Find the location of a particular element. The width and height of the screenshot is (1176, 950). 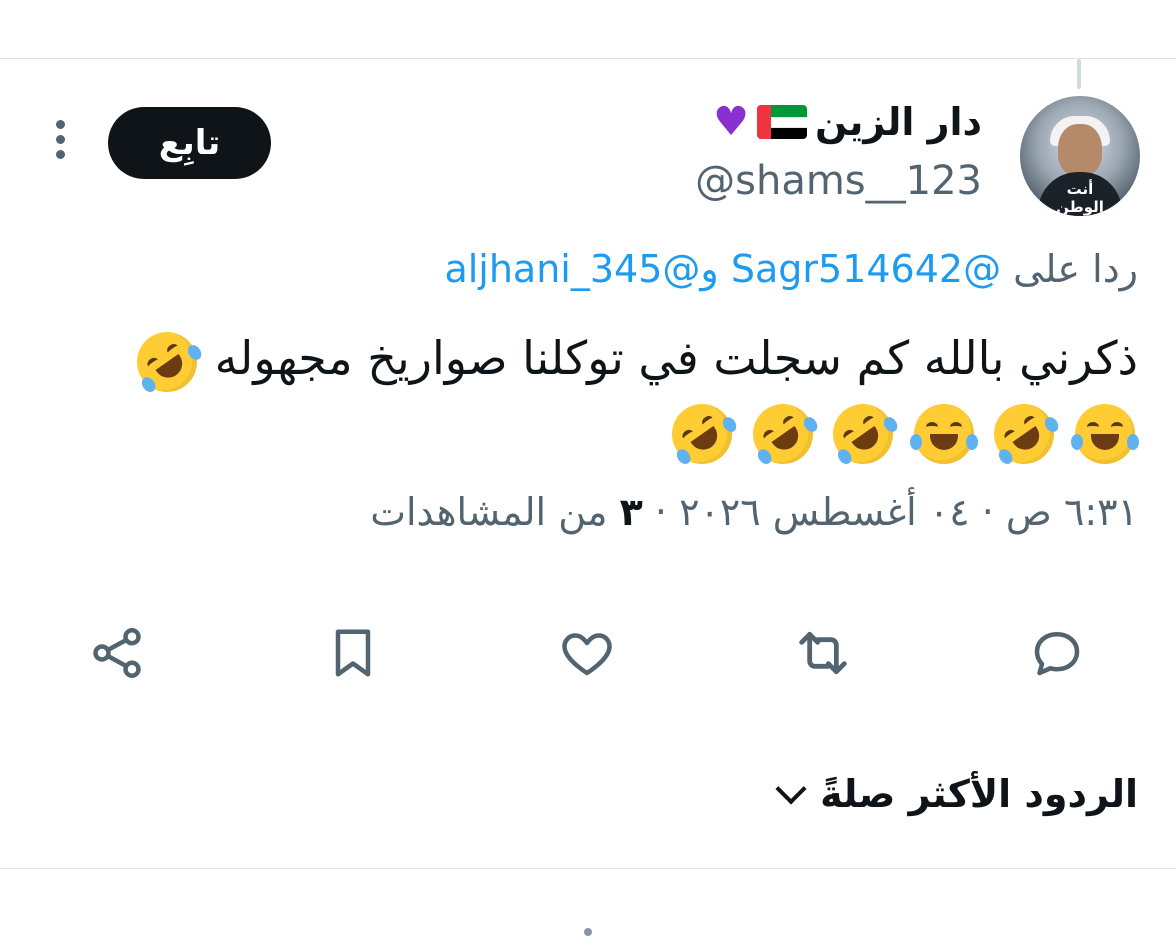

author-display-name: دار الزين ♥ is located at coordinates (847, 122).